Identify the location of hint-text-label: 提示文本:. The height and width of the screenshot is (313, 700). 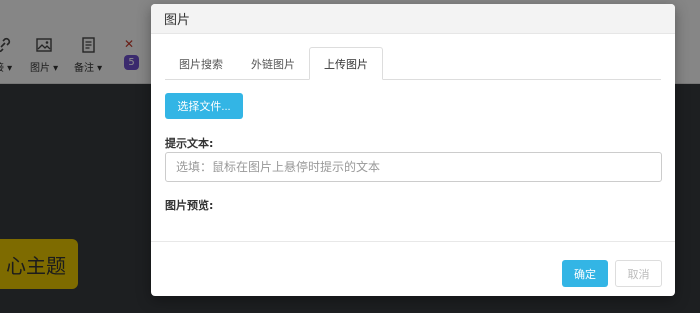
(189, 143).